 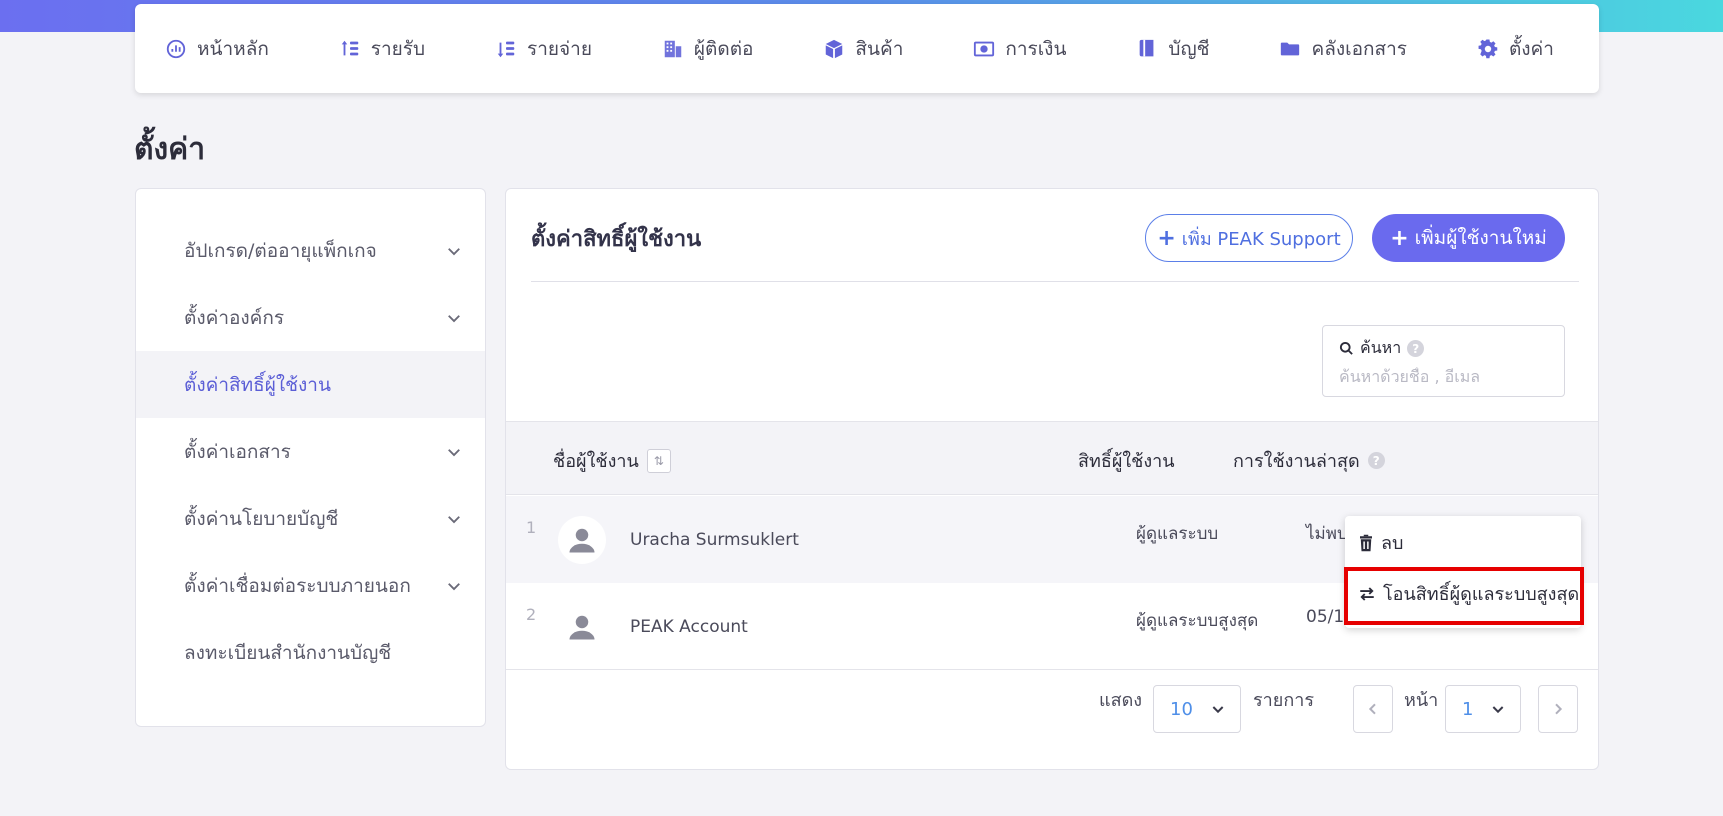 What do you see at coordinates (1261, 239) in the screenshot?
I see `button-label: เพิ่ม PEAK Support` at bounding box center [1261, 239].